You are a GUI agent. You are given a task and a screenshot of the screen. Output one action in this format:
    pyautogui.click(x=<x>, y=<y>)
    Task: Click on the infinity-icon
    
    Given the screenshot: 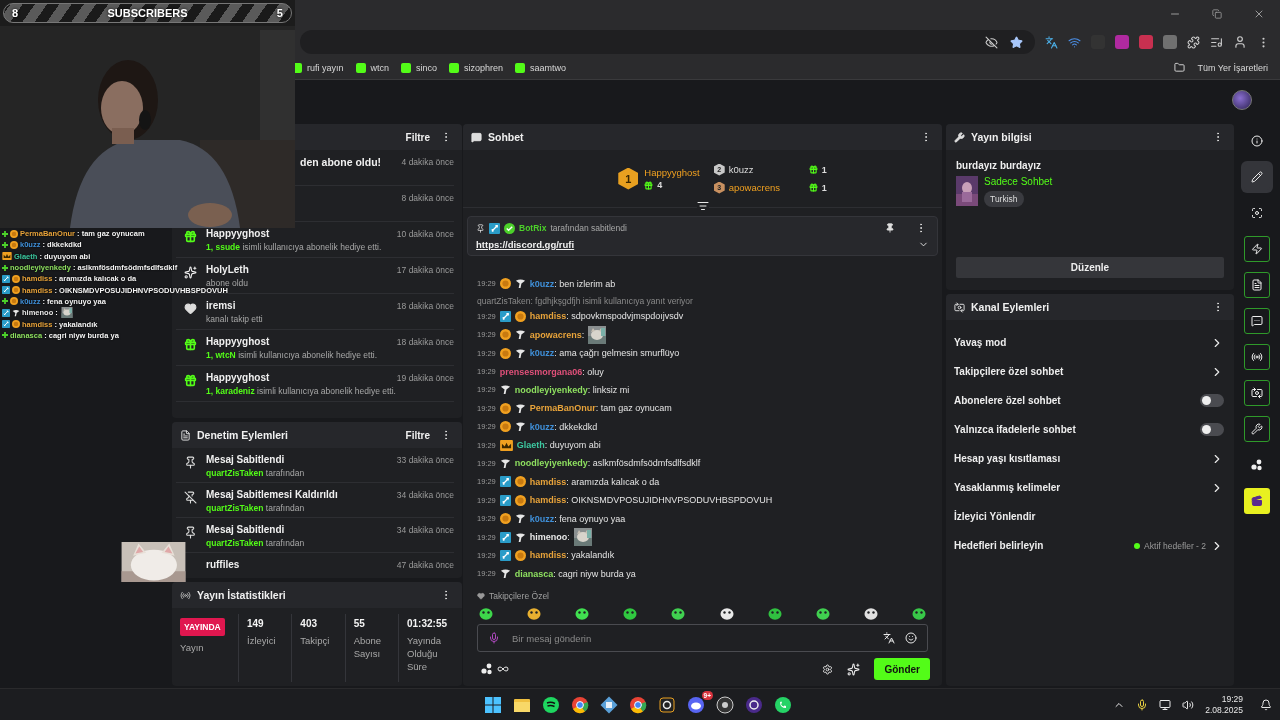 What is the action you would take?
    pyautogui.click(x=503, y=669)
    